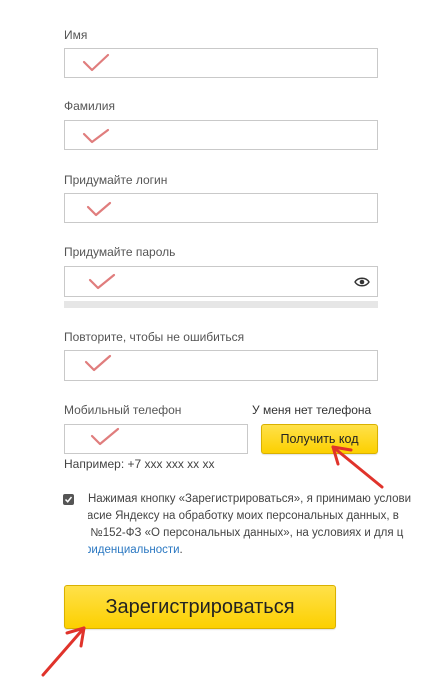 The width and height of the screenshot is (434, 680). Describe the element at coordinates (139, 464) in the screenshot. I see `phone-hint: Например: +7 xxx xxx xx xx` at that location.